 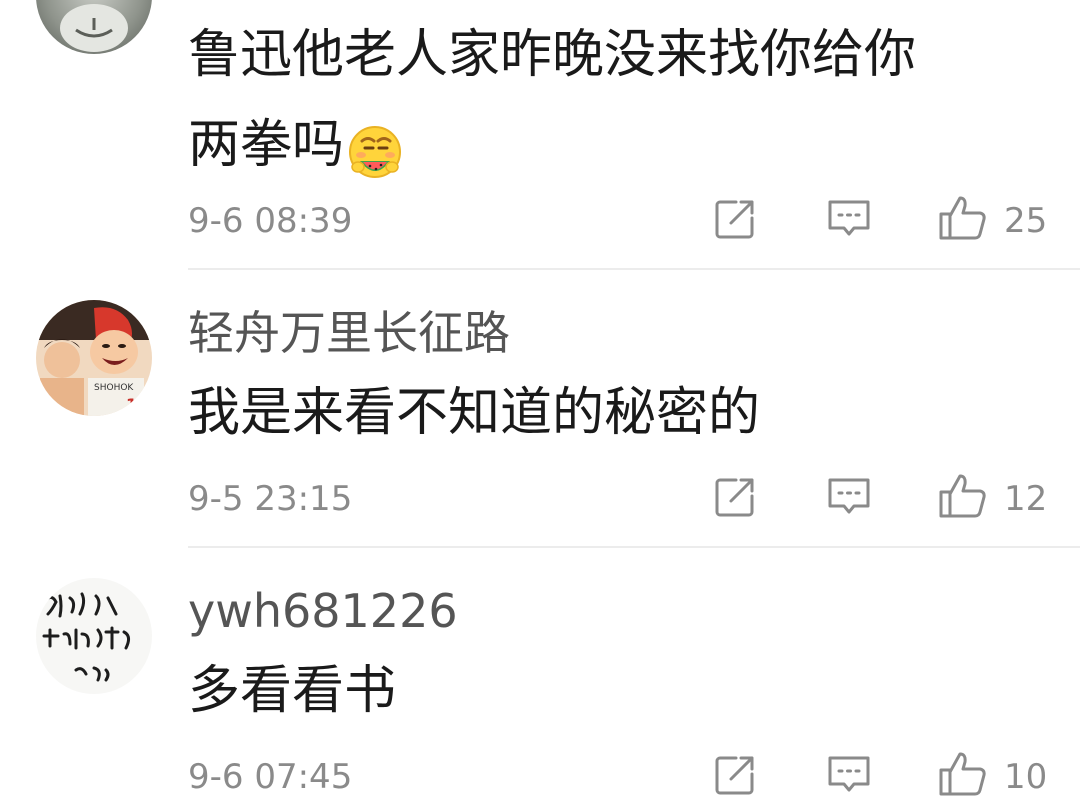 What do you see at coordinates (292, 691) in the screenshot?
I see `comment-text-line: 多看看书` at bounding box center [292, 691].